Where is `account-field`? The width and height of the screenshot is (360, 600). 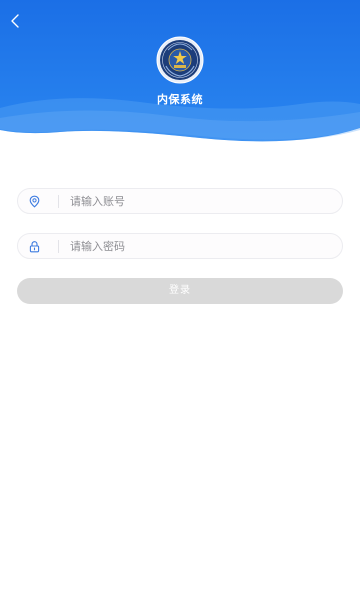 account-field is located at coordinates (180, 201).